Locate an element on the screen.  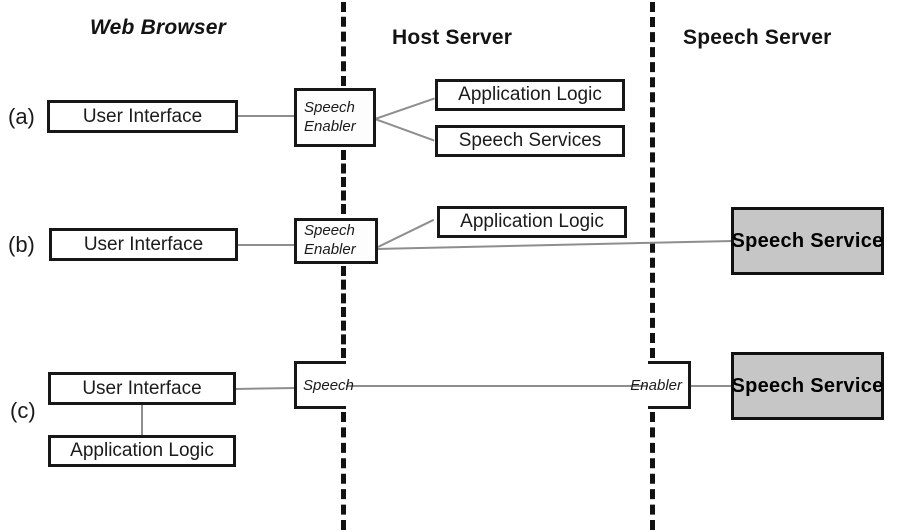
box-b-application-logic: Application Logic is located at coordinates (532, 222).